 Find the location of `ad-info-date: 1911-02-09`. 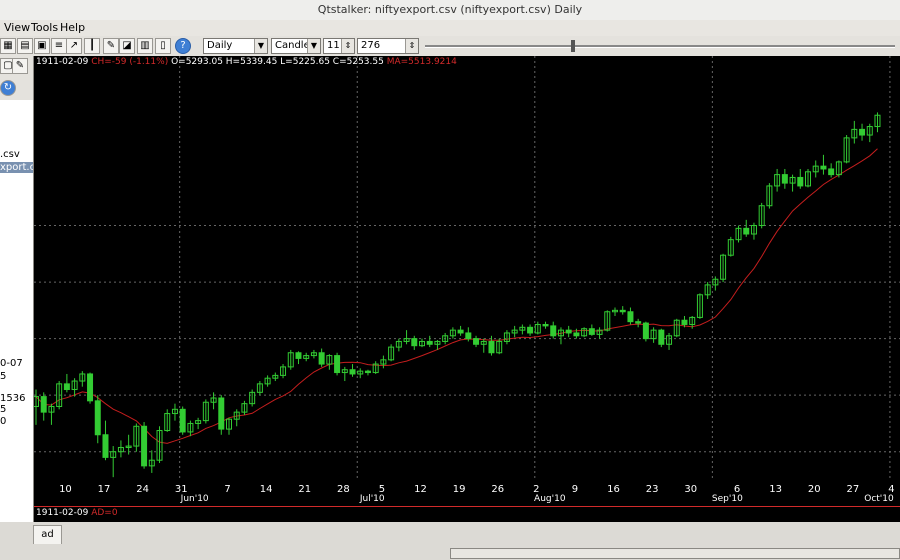

ad-info-date: 1911-02-09 is located at coordinates (62, 513).